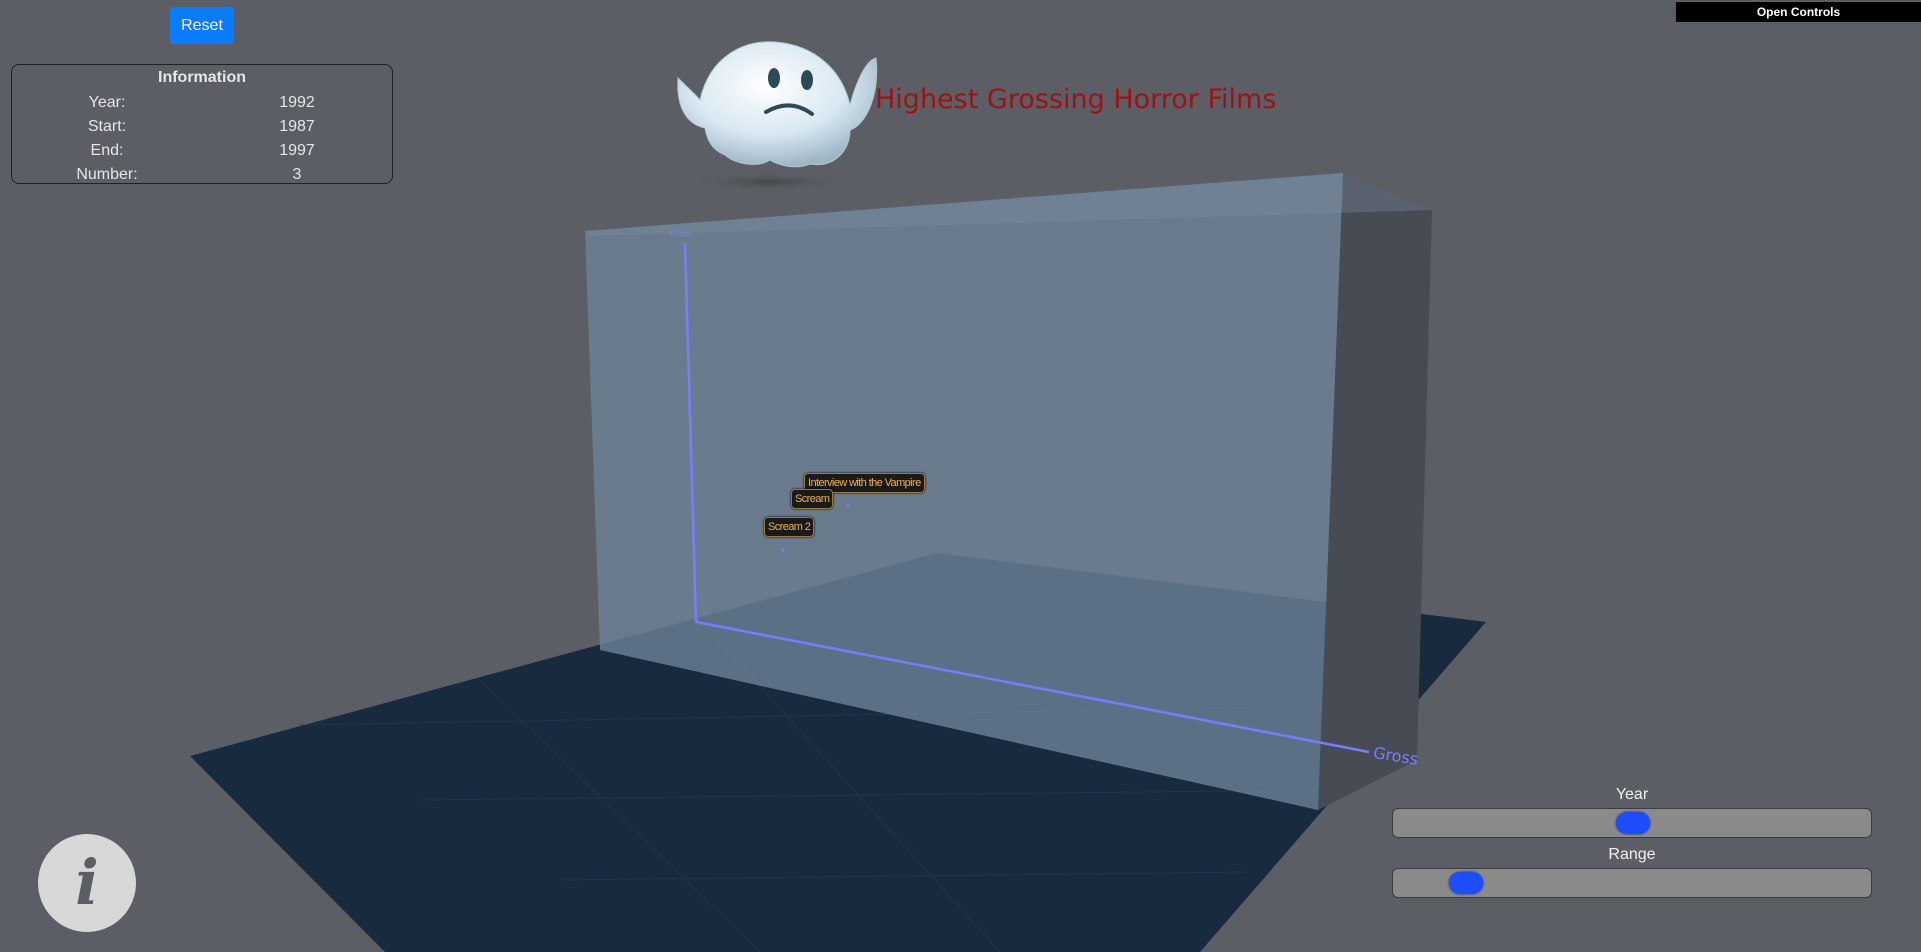 Image resolution: width=1921 pixels, height=952 pixels. I want to click on info-label: End:, so click(107, 150).